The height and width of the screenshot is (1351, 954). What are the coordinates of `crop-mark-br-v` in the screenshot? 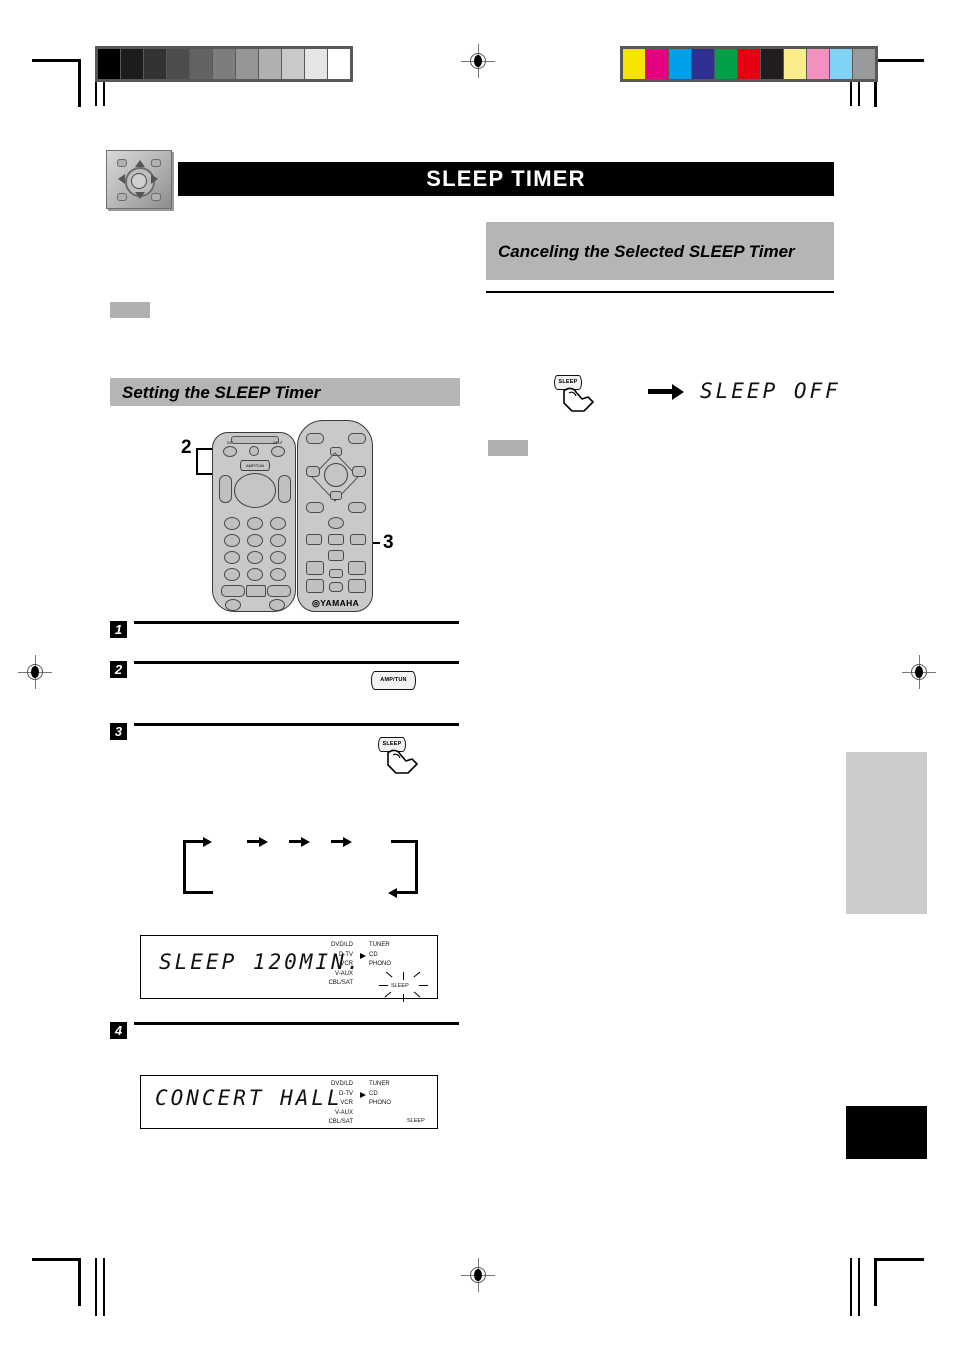 It's located at (875, 1282).